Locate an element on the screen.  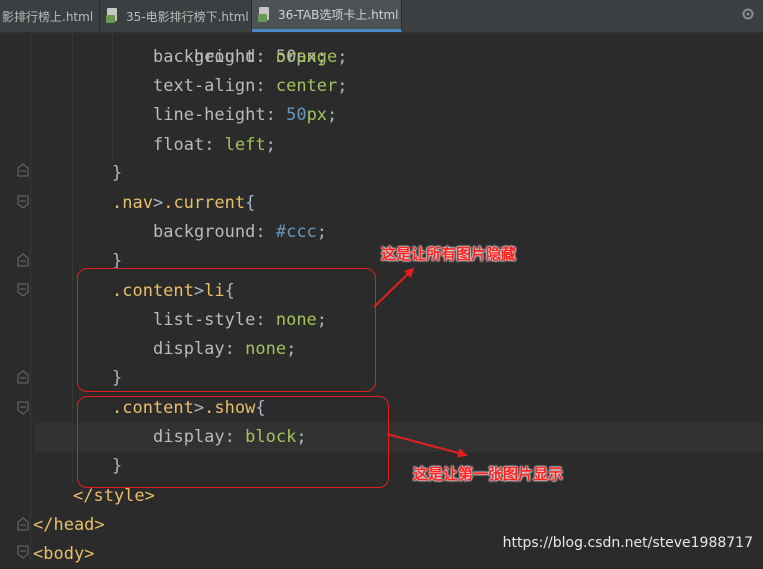
annotation-note-show-first: 这是让第一张图片显示 is located at coordinates (488, 474).